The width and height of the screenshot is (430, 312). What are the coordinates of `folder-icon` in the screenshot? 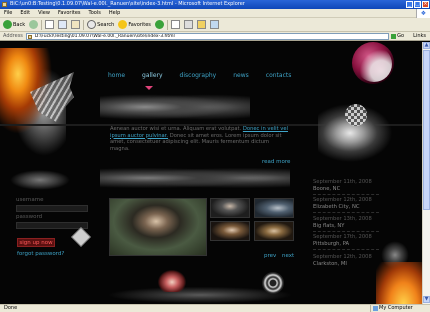 It's located at (201, 24).